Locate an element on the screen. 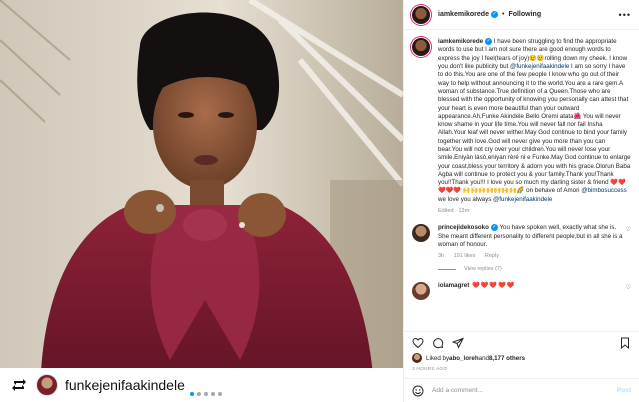 The image size is (639, 402). likes-summary: Liked by abo_loreh and 8,177 others is located at coordinates (521, 358).